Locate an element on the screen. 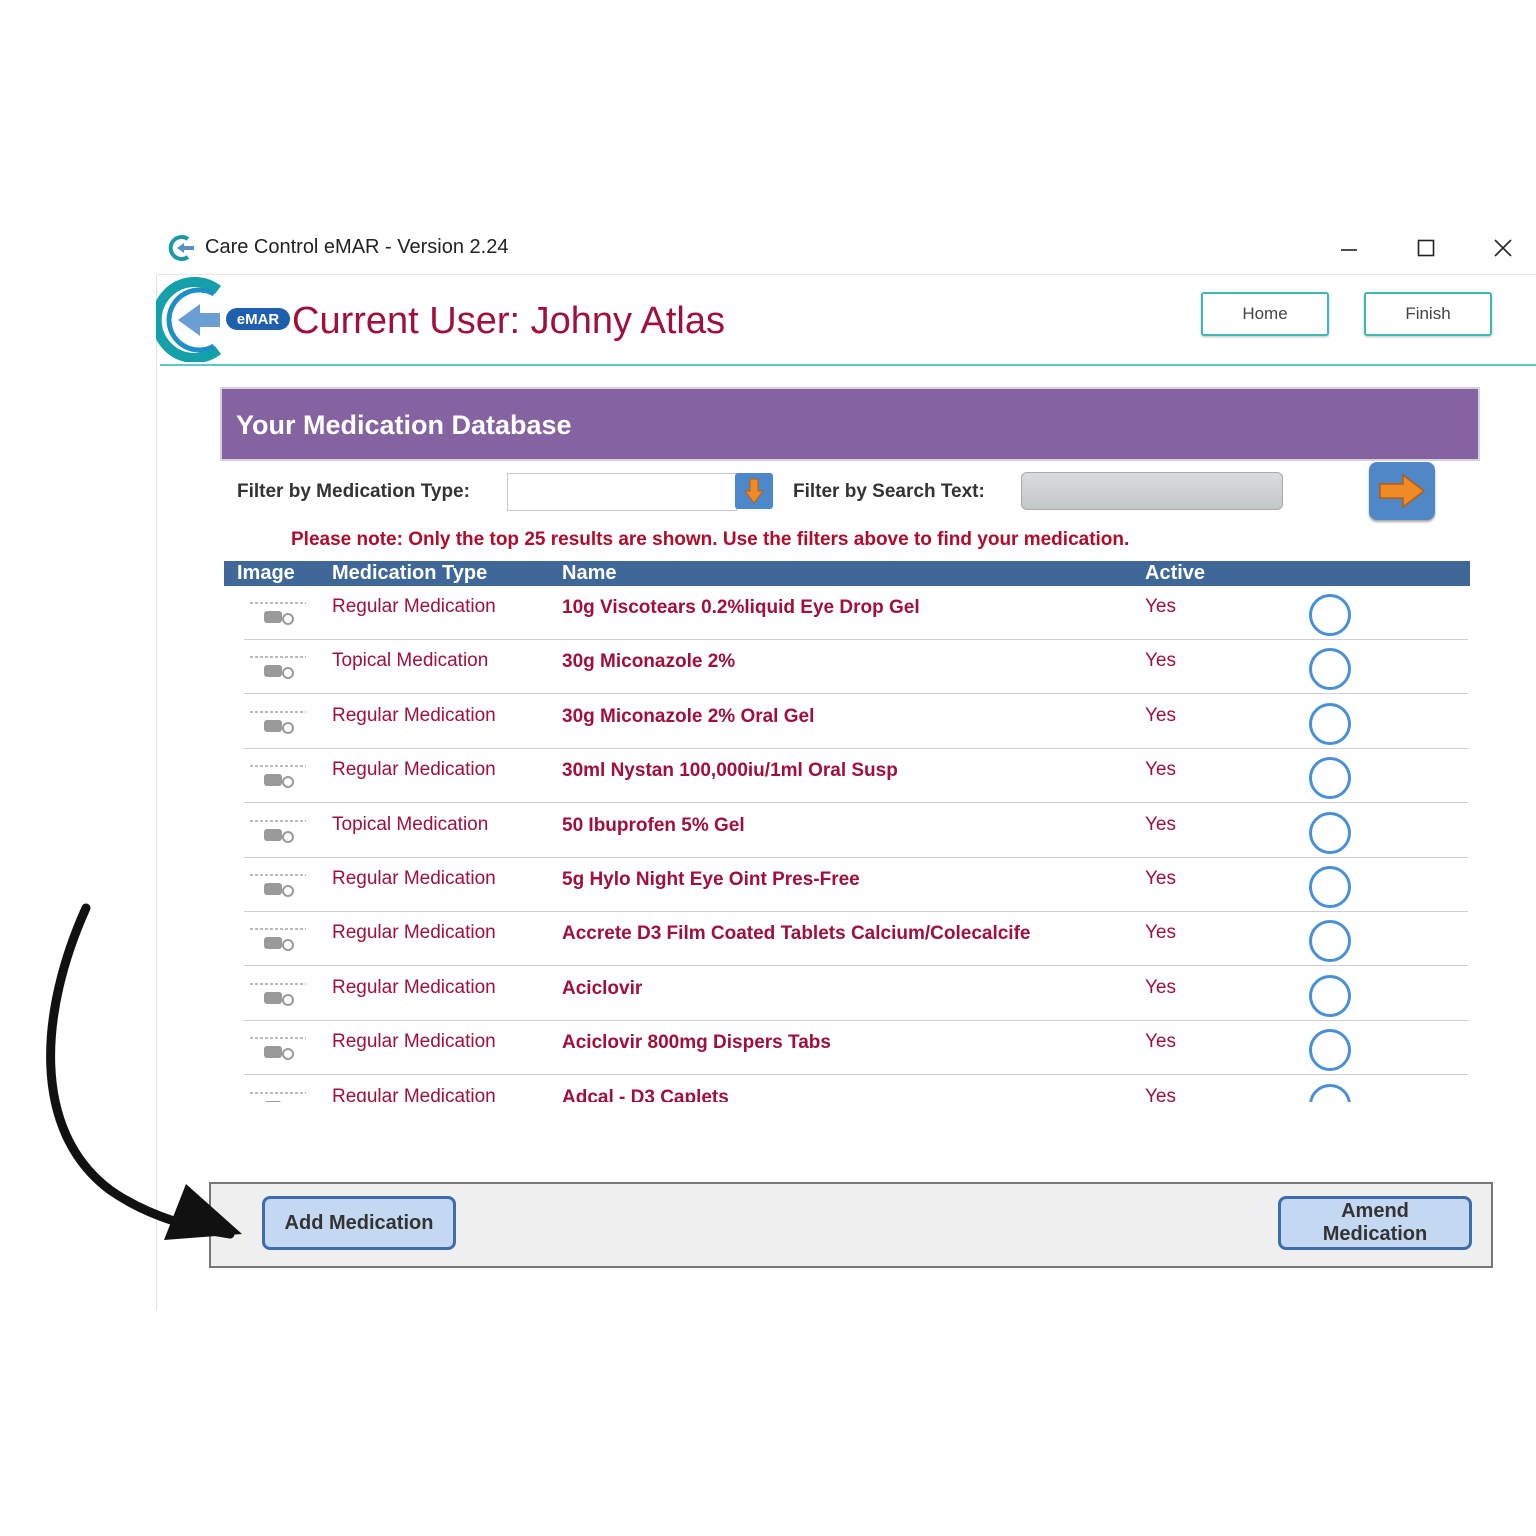  right-arrow-icon is located at coordinates (1402, 491).